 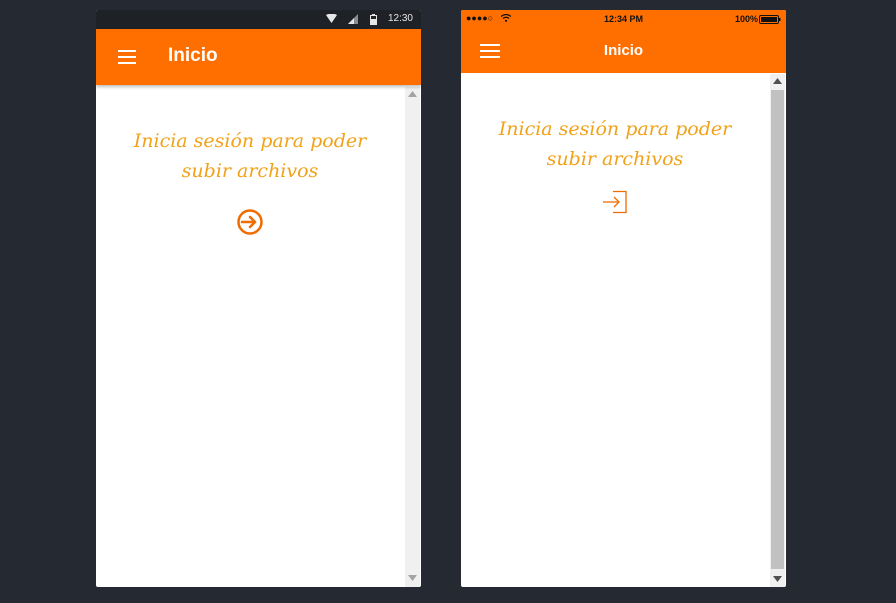 What do you see at coordinates (127, 57) in the screenshot?
I see `hamburger-menu-icon` at bounding box center [127, 57].